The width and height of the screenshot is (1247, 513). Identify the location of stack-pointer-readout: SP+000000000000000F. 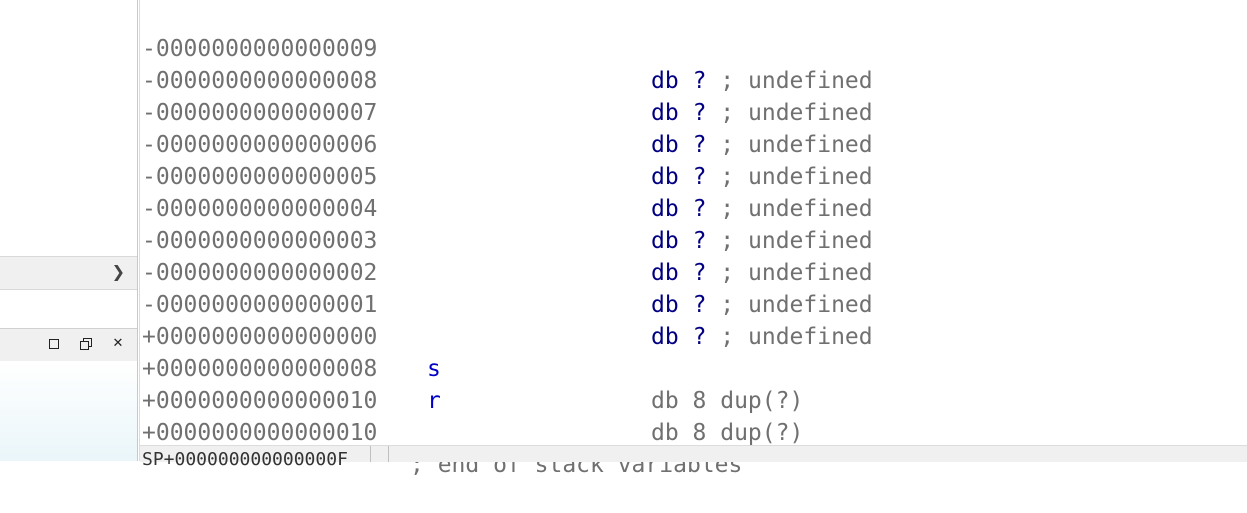
(245, 459).